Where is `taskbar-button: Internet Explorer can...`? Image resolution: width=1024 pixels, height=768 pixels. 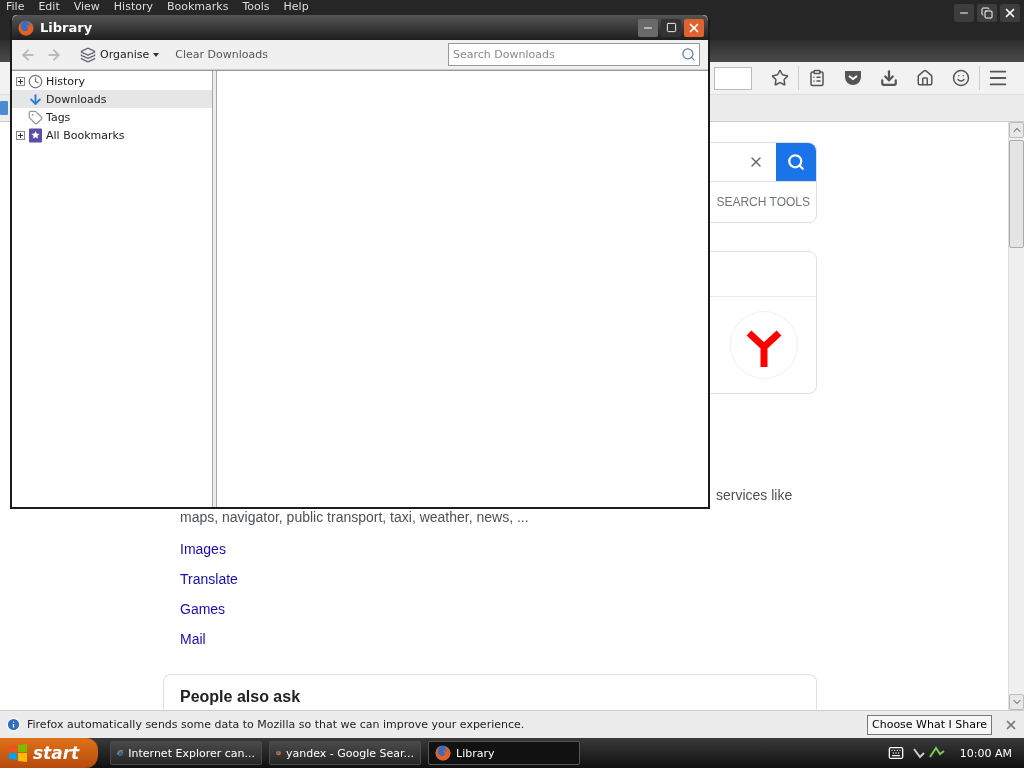
taskbar-button: Internet Explorer can... is located at coordinates (186, 753).